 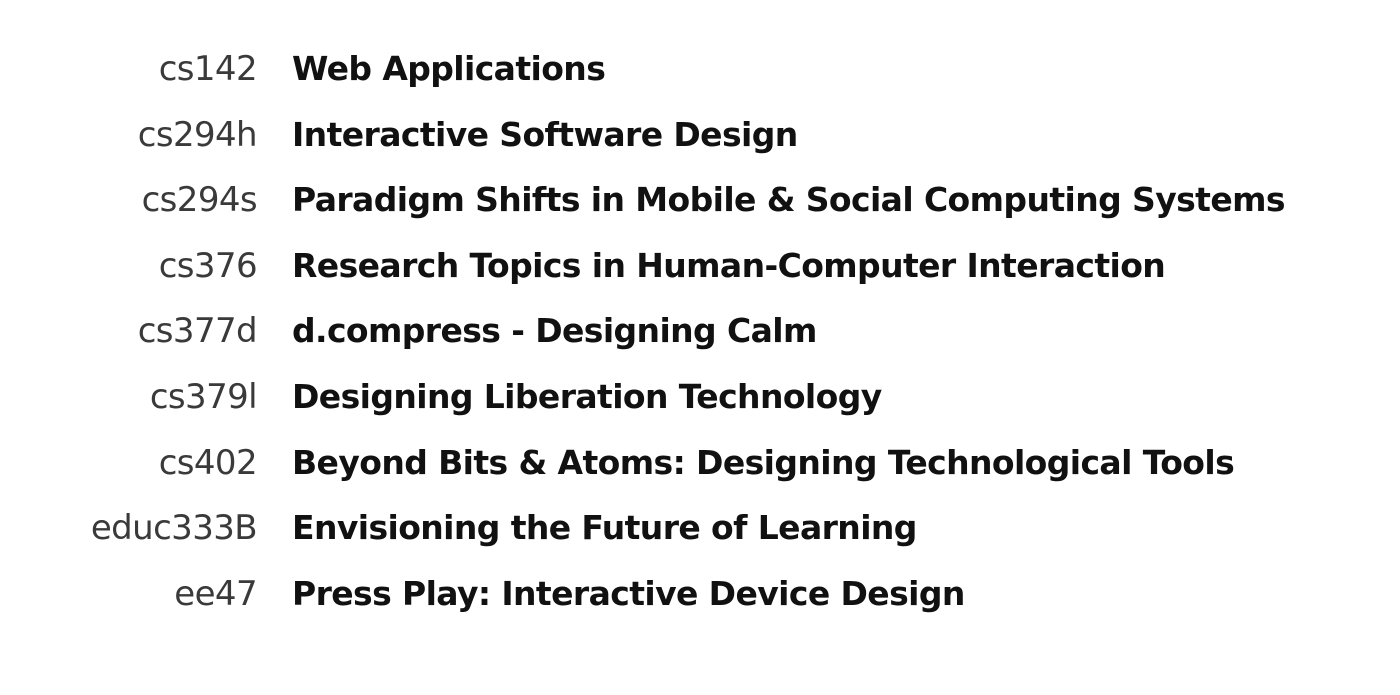 What do you see at coordinates (174, 528) in the screenshot?
I see `course-code: educ333B` at bounding box center [174, 528].